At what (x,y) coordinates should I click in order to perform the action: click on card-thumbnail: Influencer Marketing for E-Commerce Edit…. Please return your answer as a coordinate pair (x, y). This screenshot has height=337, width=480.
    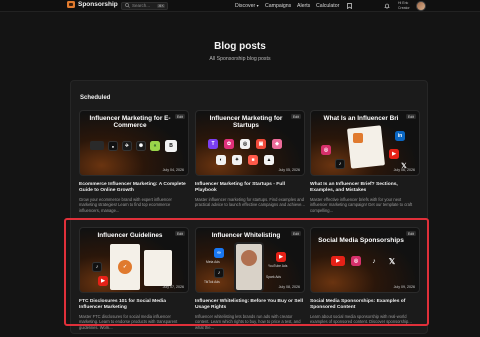
    Looking at the image, I should click on (134, 143).